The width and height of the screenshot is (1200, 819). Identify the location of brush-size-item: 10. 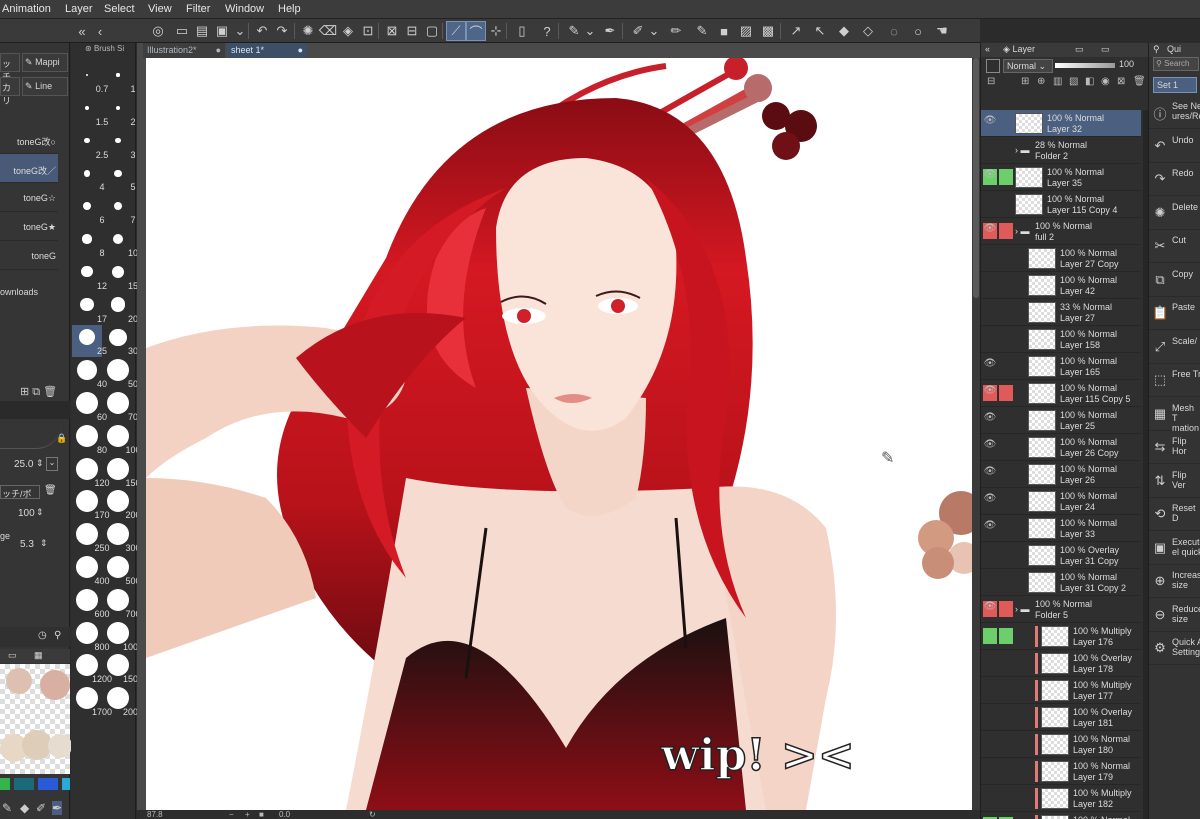
(120, 243).